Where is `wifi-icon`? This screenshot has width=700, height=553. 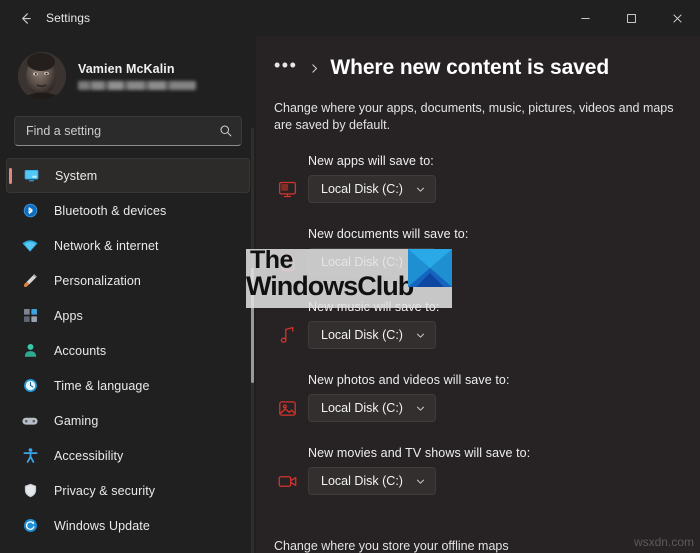 wifi-icon is located at coordinates (30, 246).